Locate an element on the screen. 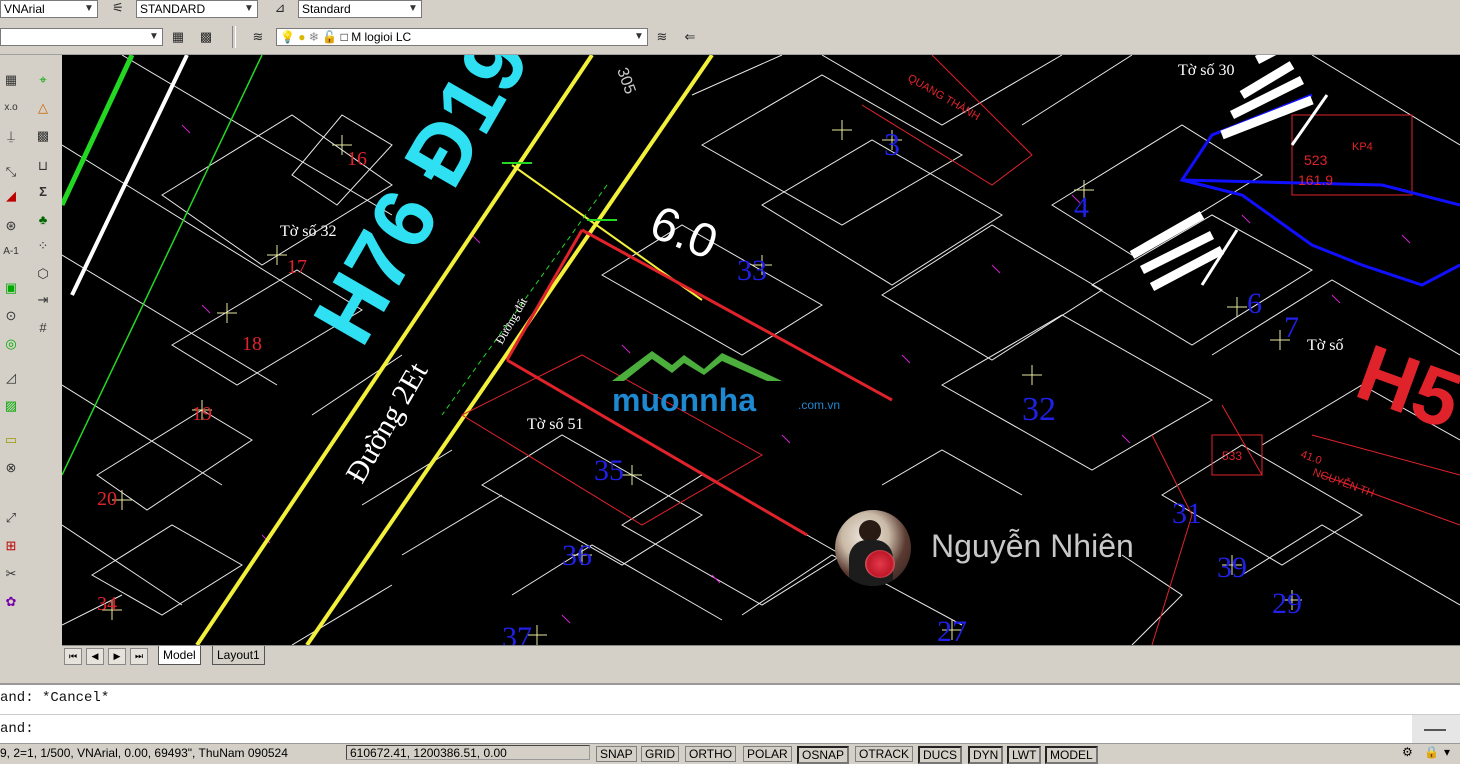 The height and width of the screenshot is (764, 1460). arrow-right-icon: ⇥ is located at coordinates (43, 300).